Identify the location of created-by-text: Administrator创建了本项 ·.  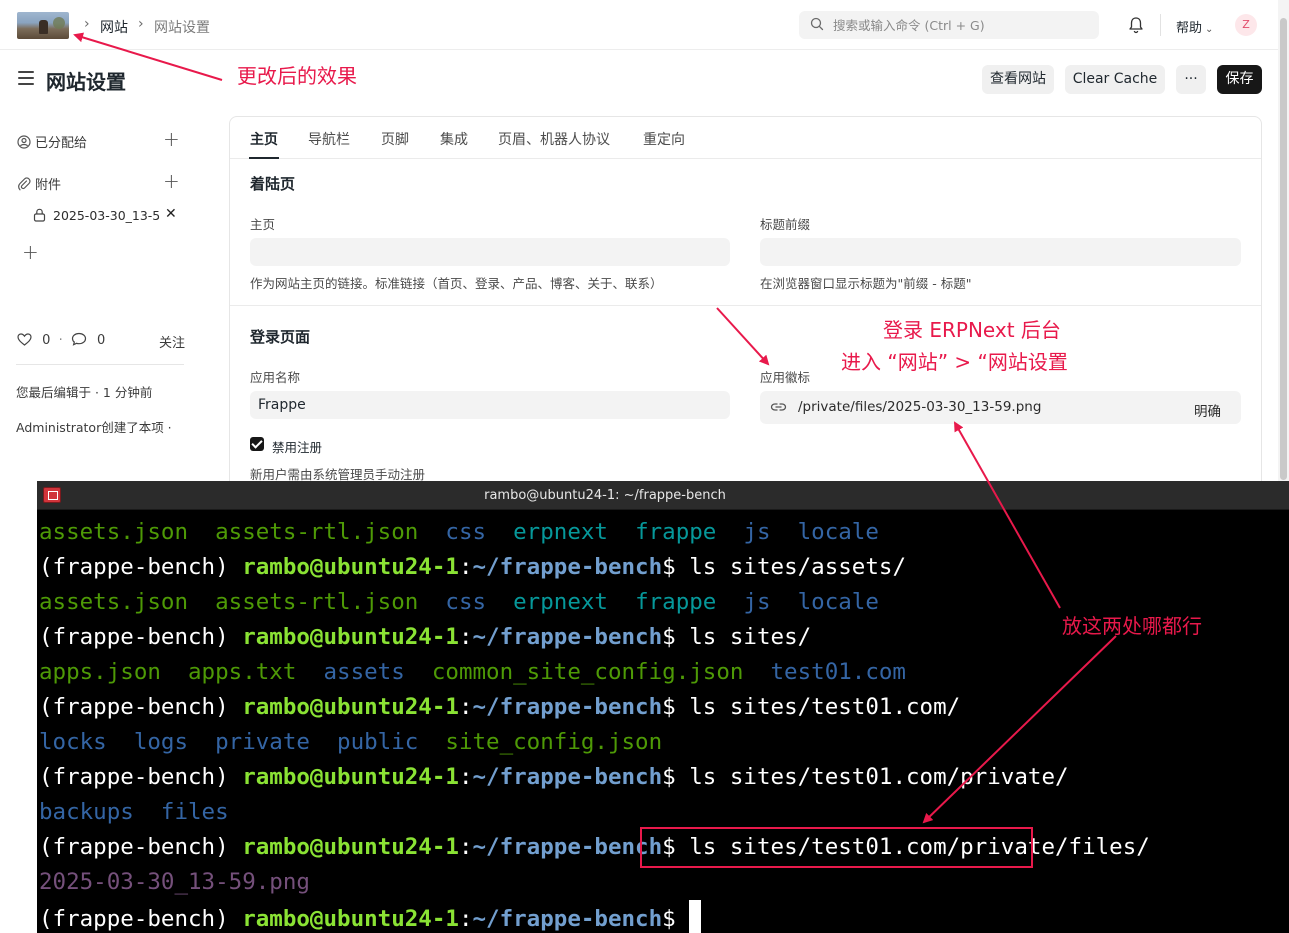
(94, 427).